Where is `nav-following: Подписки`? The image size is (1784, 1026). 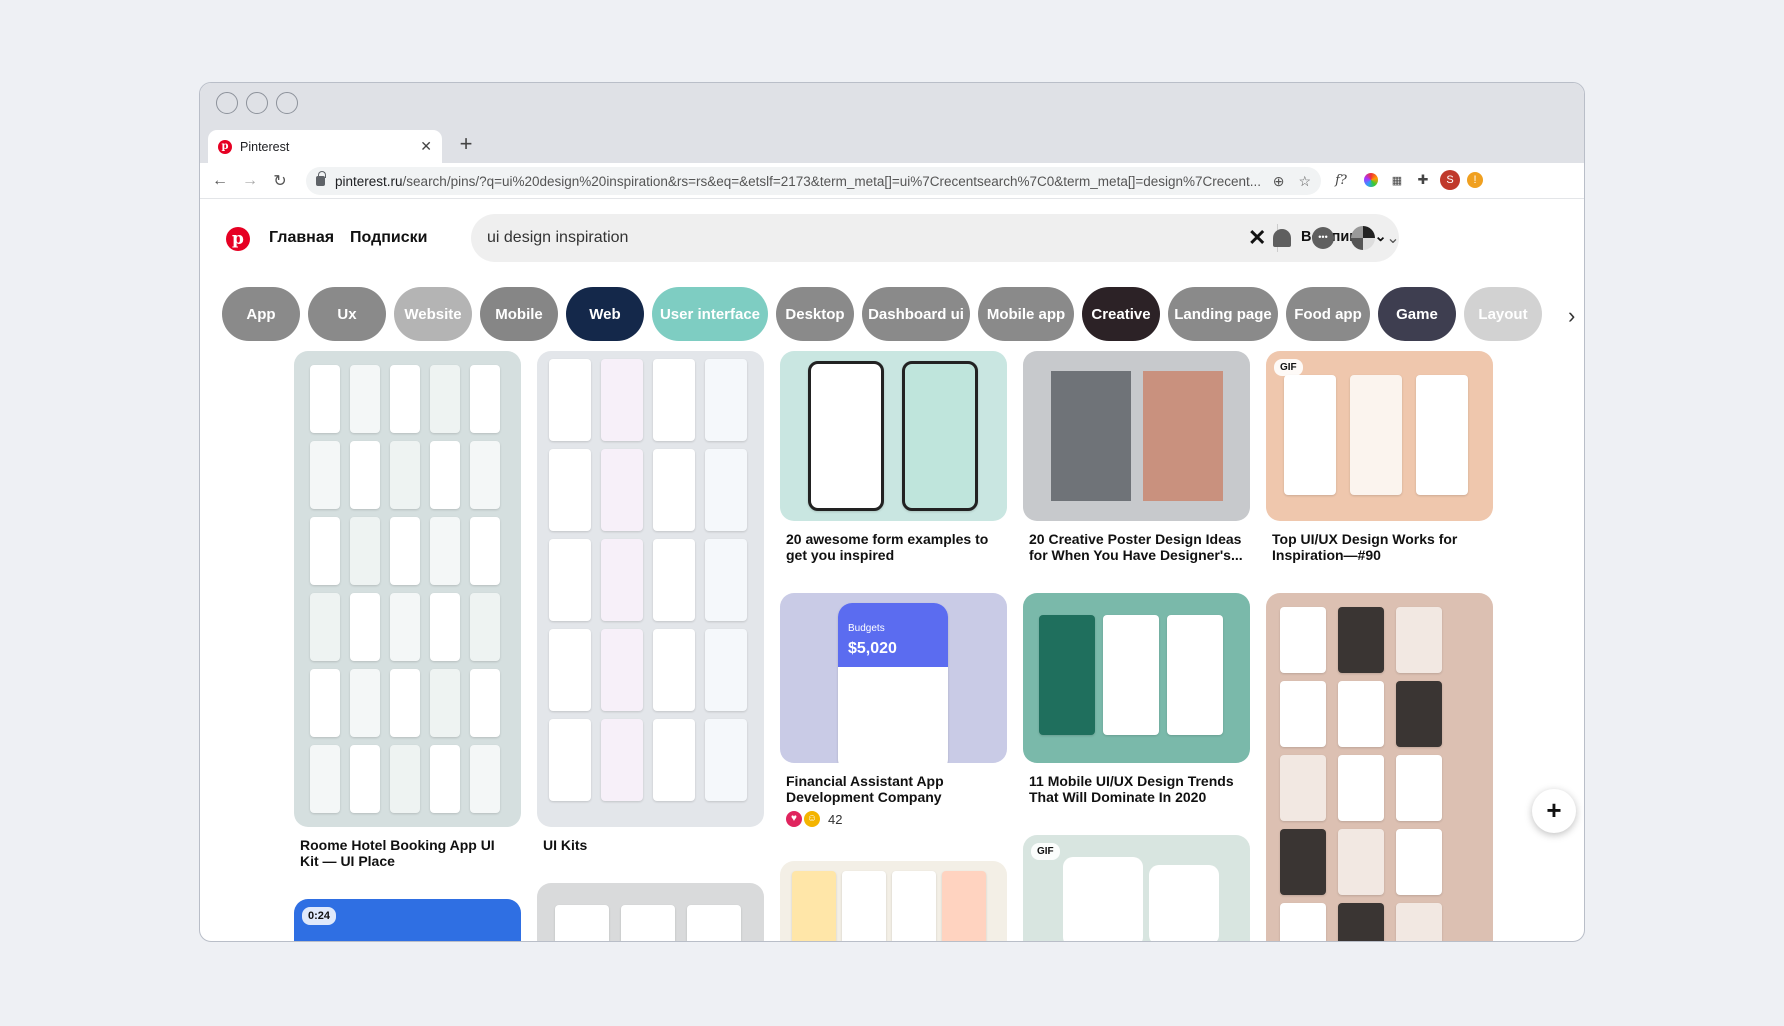
nav-following: Подписки is located at coordinates (388, 238).